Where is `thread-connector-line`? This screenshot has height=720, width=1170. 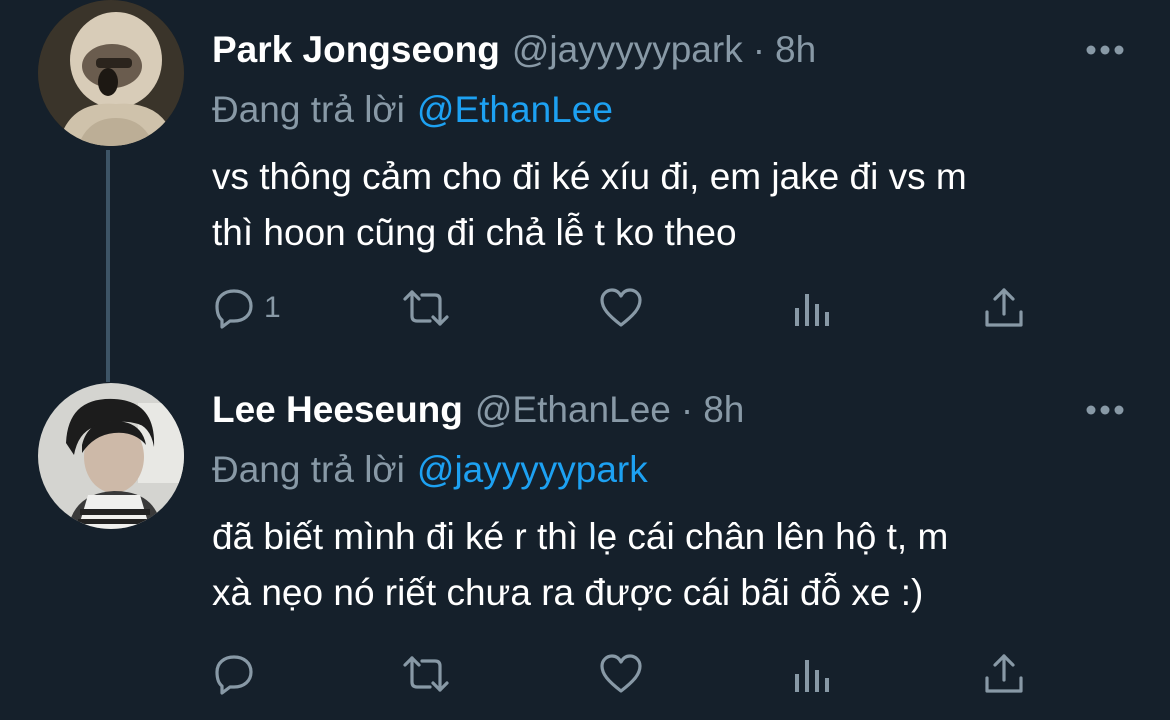
thread-connector-line is located at coordinates (108, 266).